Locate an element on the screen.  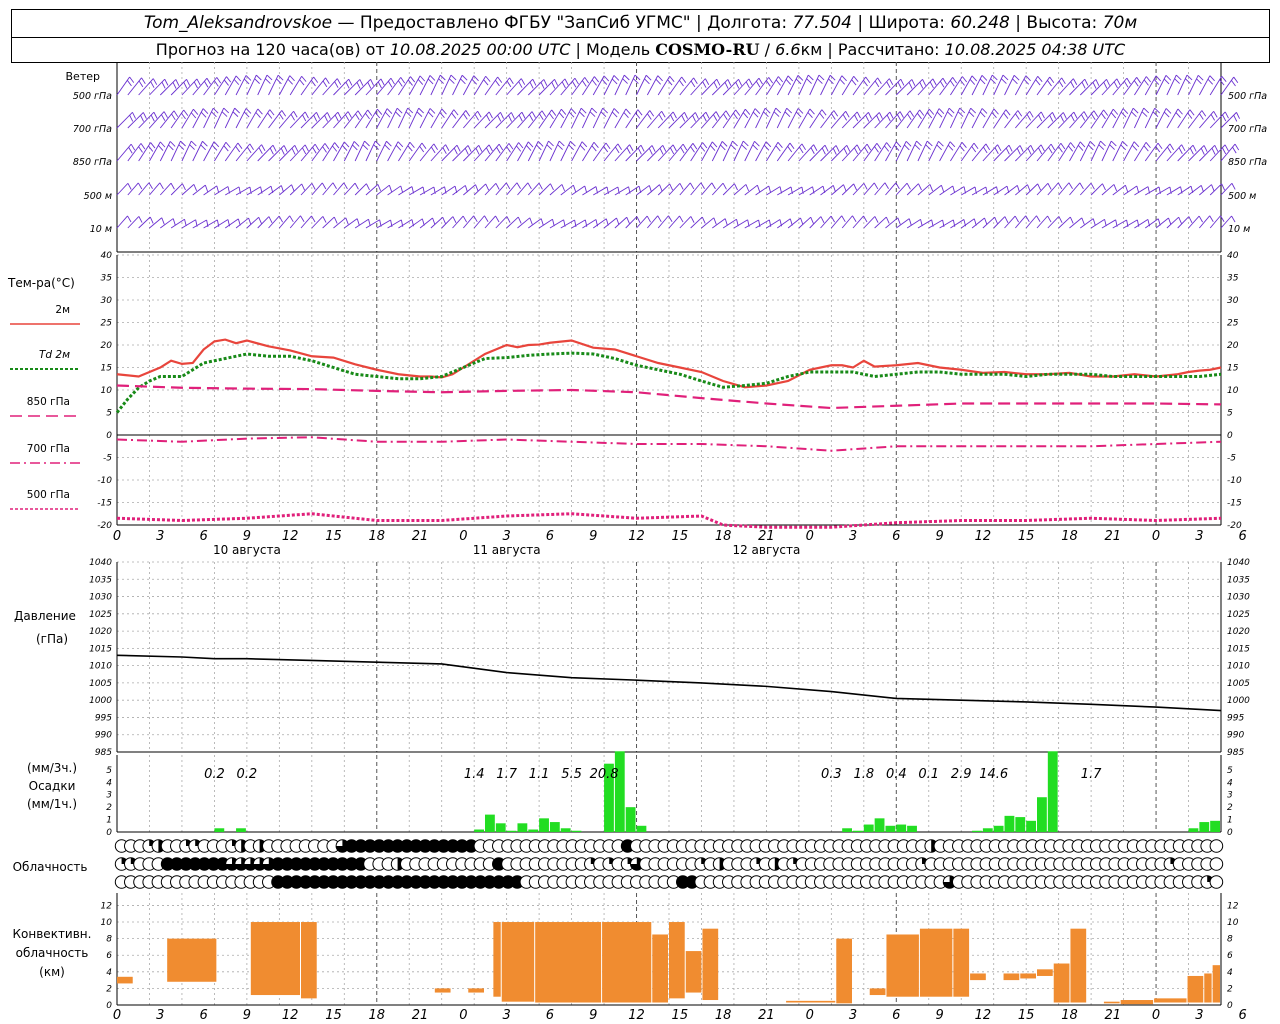
precip-amount-label: 0.2 is located at coordinates (247, 774).